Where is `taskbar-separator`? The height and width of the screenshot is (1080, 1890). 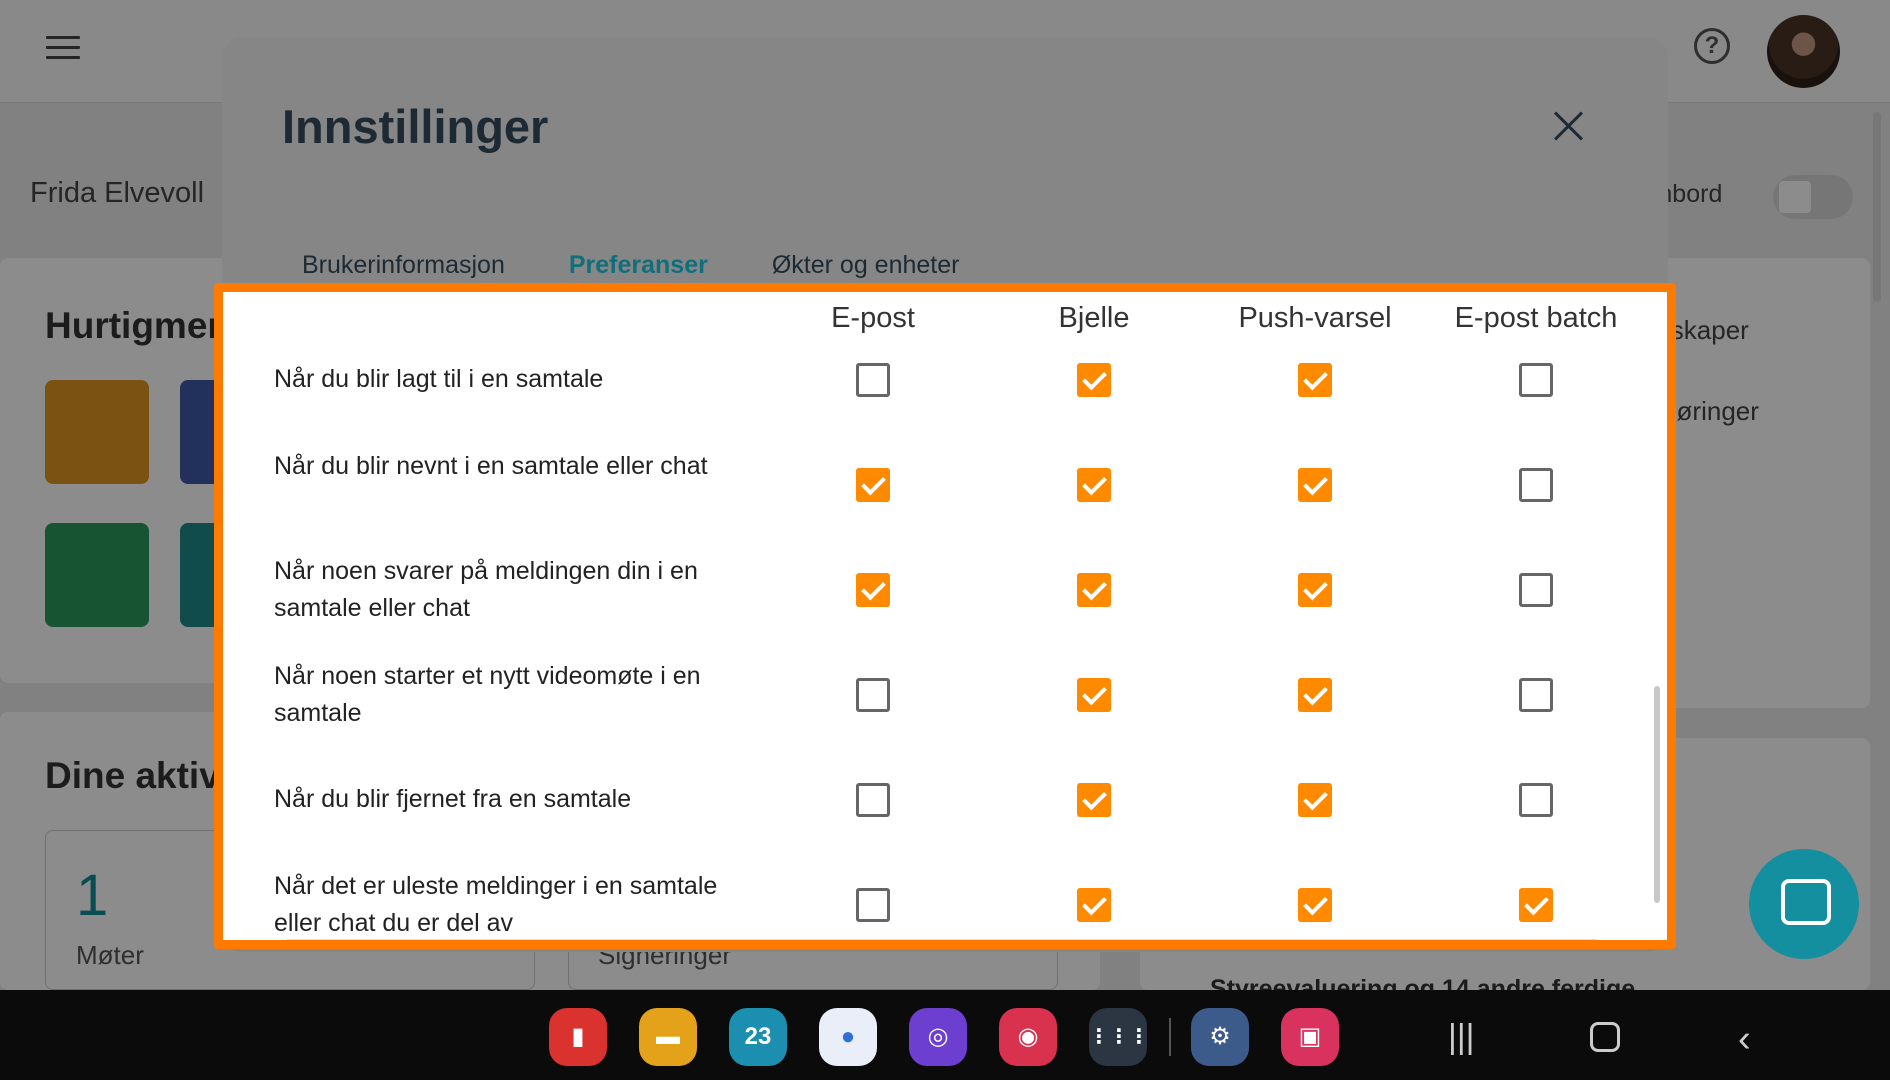 taskbar-separator is located at coordinates (1170, 1037).